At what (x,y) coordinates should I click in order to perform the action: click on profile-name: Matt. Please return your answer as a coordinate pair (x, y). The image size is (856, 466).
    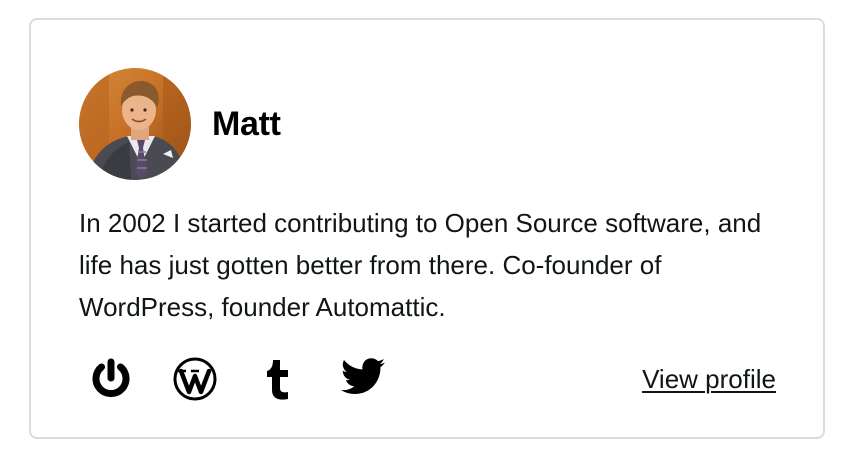
    Looking at the image, I should click on (246, 123).